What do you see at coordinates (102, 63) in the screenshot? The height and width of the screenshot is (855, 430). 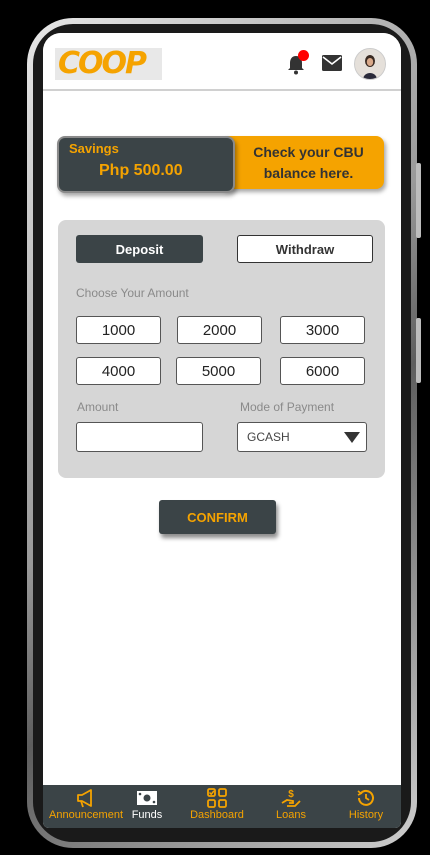 I see `logo-text: COOP` at bounding box center [102, 63].